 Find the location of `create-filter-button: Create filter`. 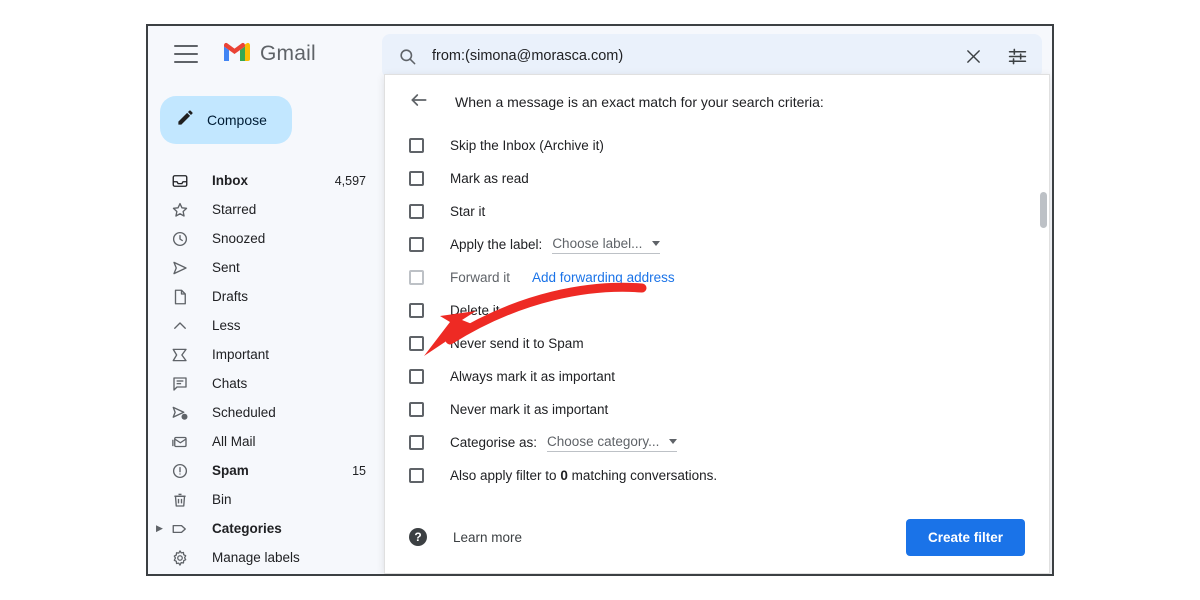

create-filter-button: Create filter is located at coordinates (965, 537).